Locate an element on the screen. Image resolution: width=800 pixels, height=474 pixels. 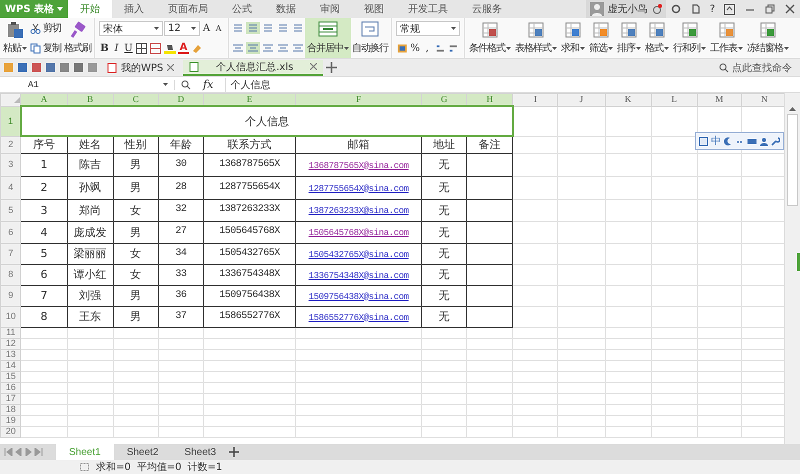
font-size-select: 12 is located at coordinates (182, 28).